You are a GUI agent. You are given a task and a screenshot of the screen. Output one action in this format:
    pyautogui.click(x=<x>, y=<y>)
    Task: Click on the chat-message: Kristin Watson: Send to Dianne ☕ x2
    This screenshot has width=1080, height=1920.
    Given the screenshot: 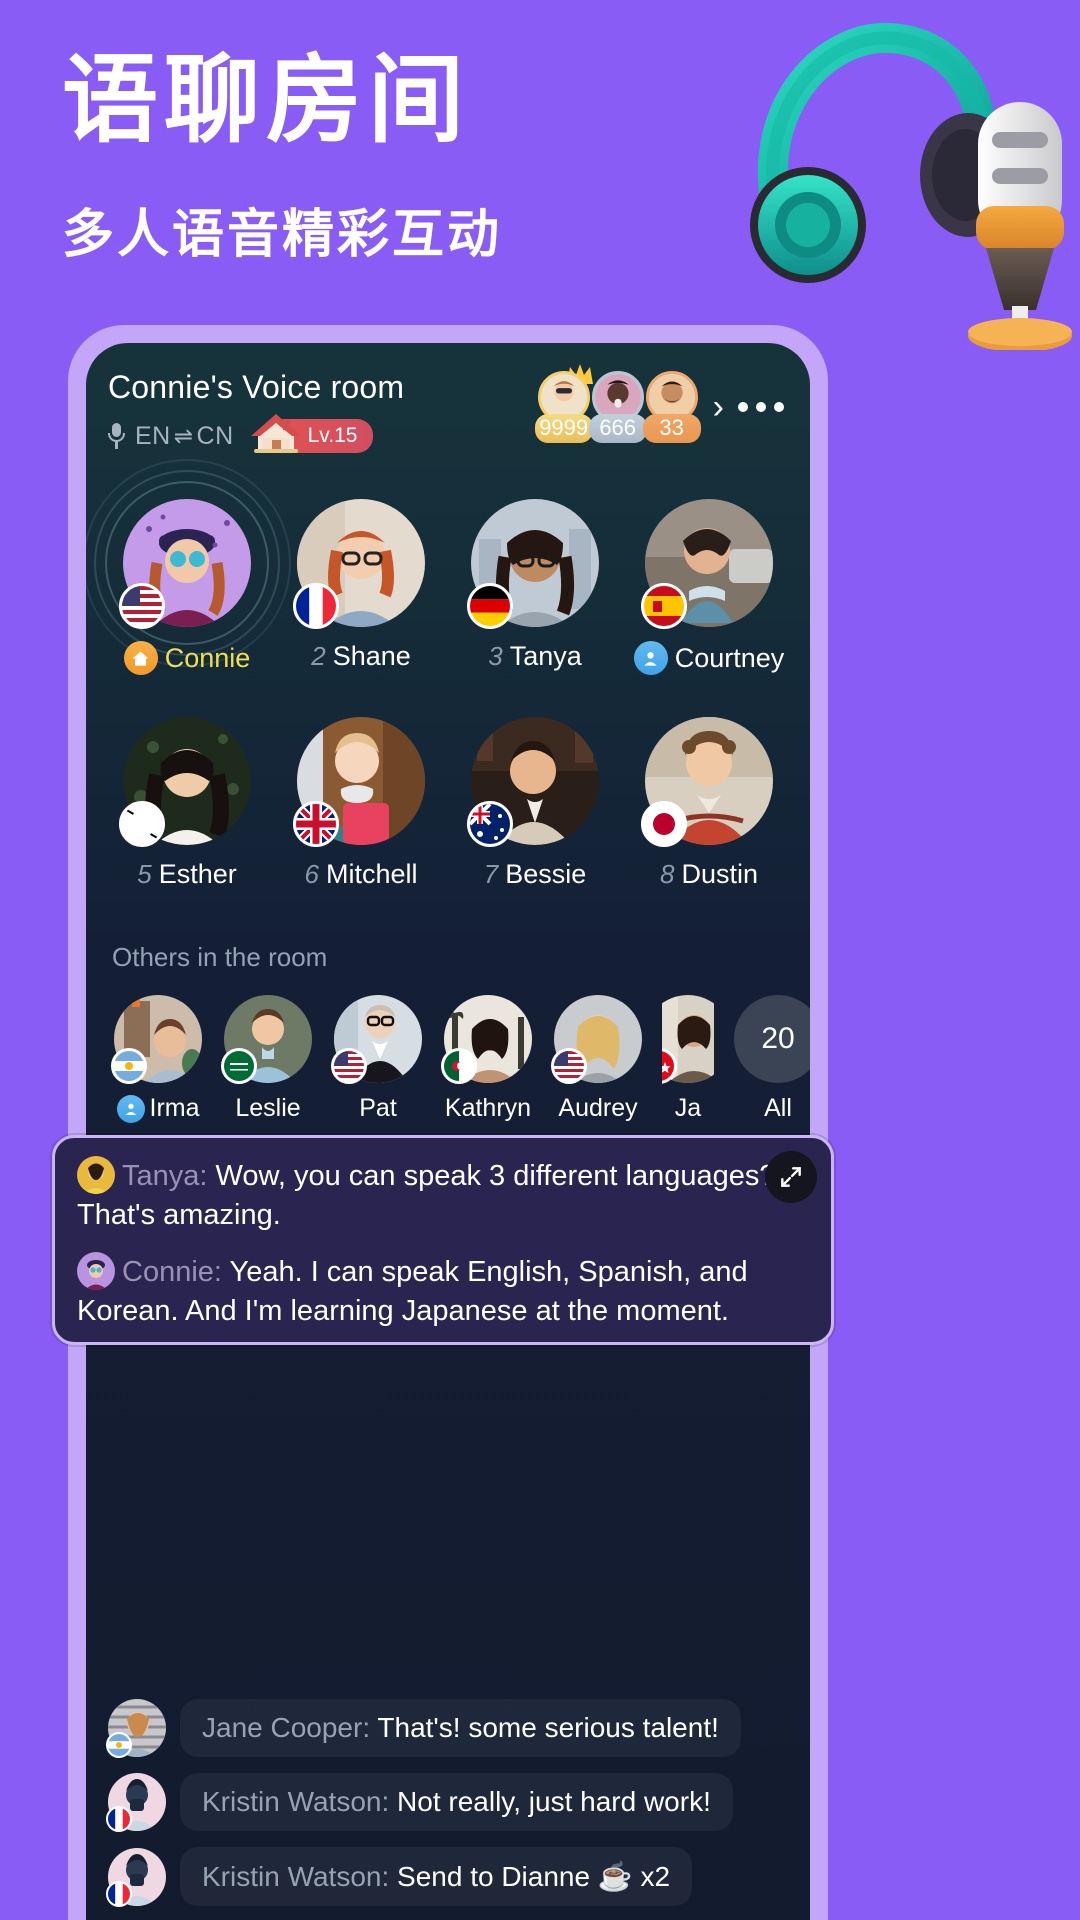 What is the action you would take?
    pyautogui.click(x=436, y=1876)
    